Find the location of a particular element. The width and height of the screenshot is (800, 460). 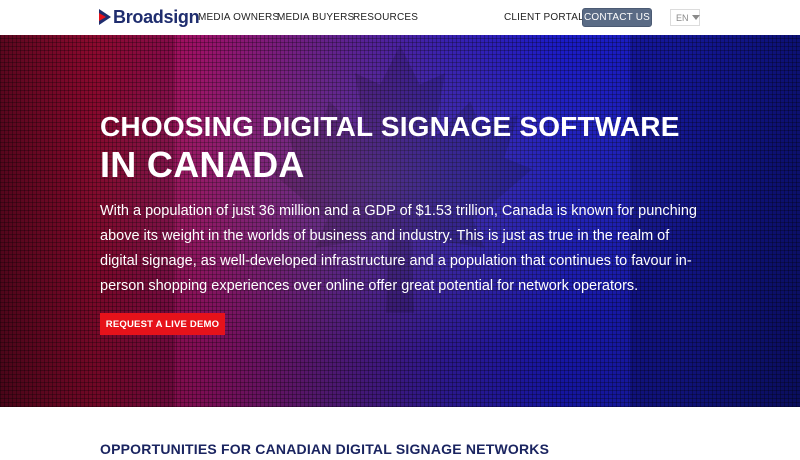

broadsign-logo: Broadsign is located at coordinates (149, 16).